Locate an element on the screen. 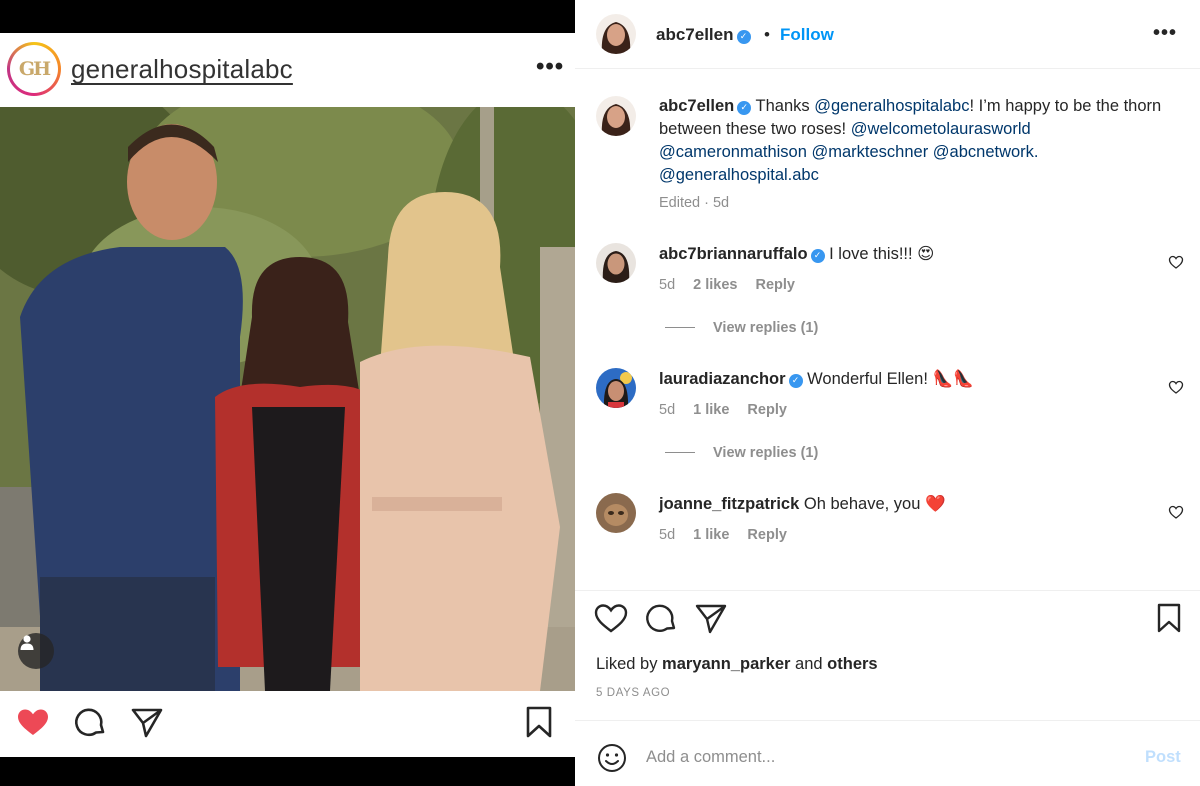 The width and height of the screenshot is (1200, 786). liked-by-user: maryann_parker is located at coordinates (726, 664).